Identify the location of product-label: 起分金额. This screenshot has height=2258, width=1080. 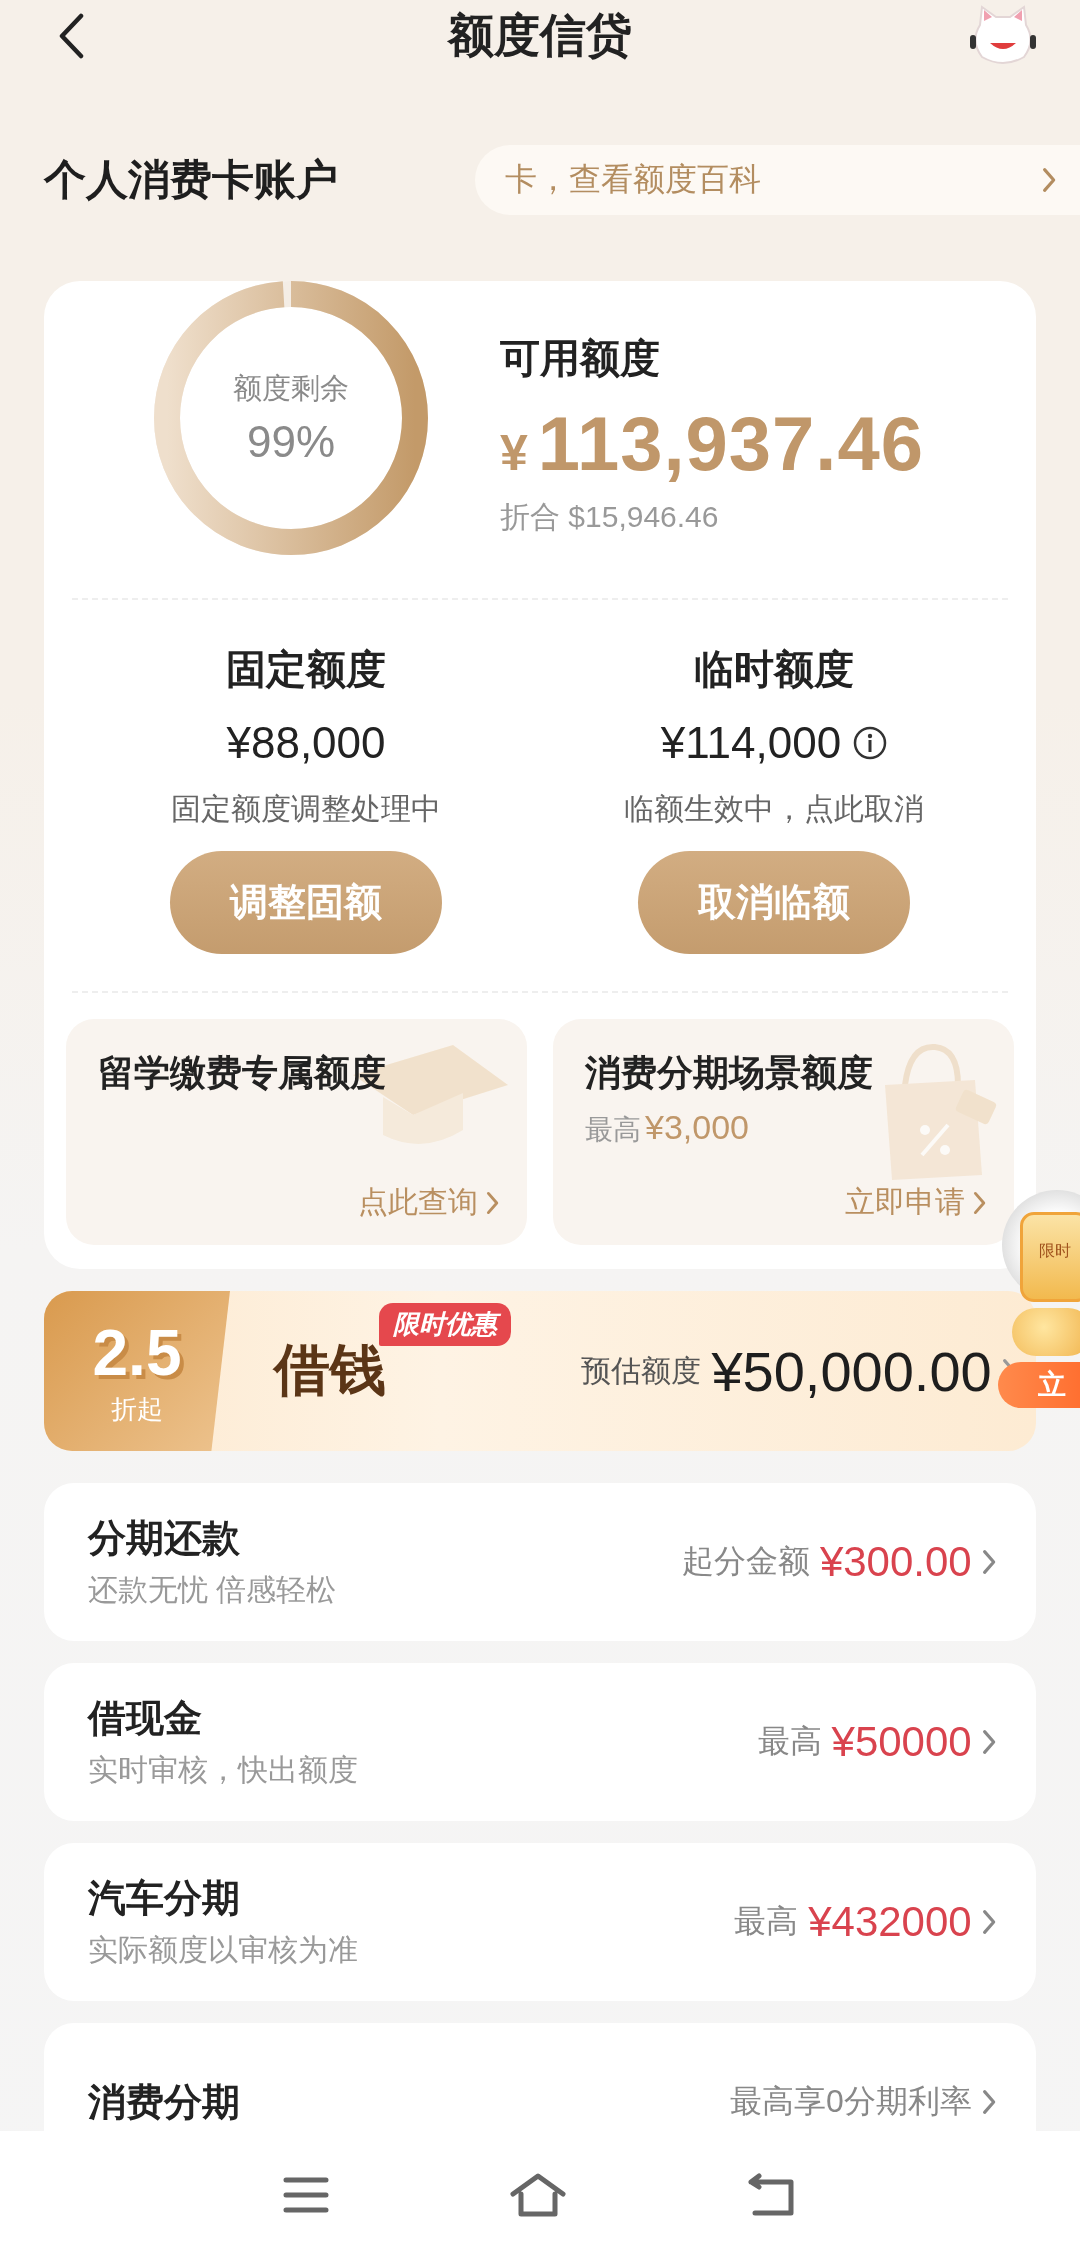
(745, 1561).